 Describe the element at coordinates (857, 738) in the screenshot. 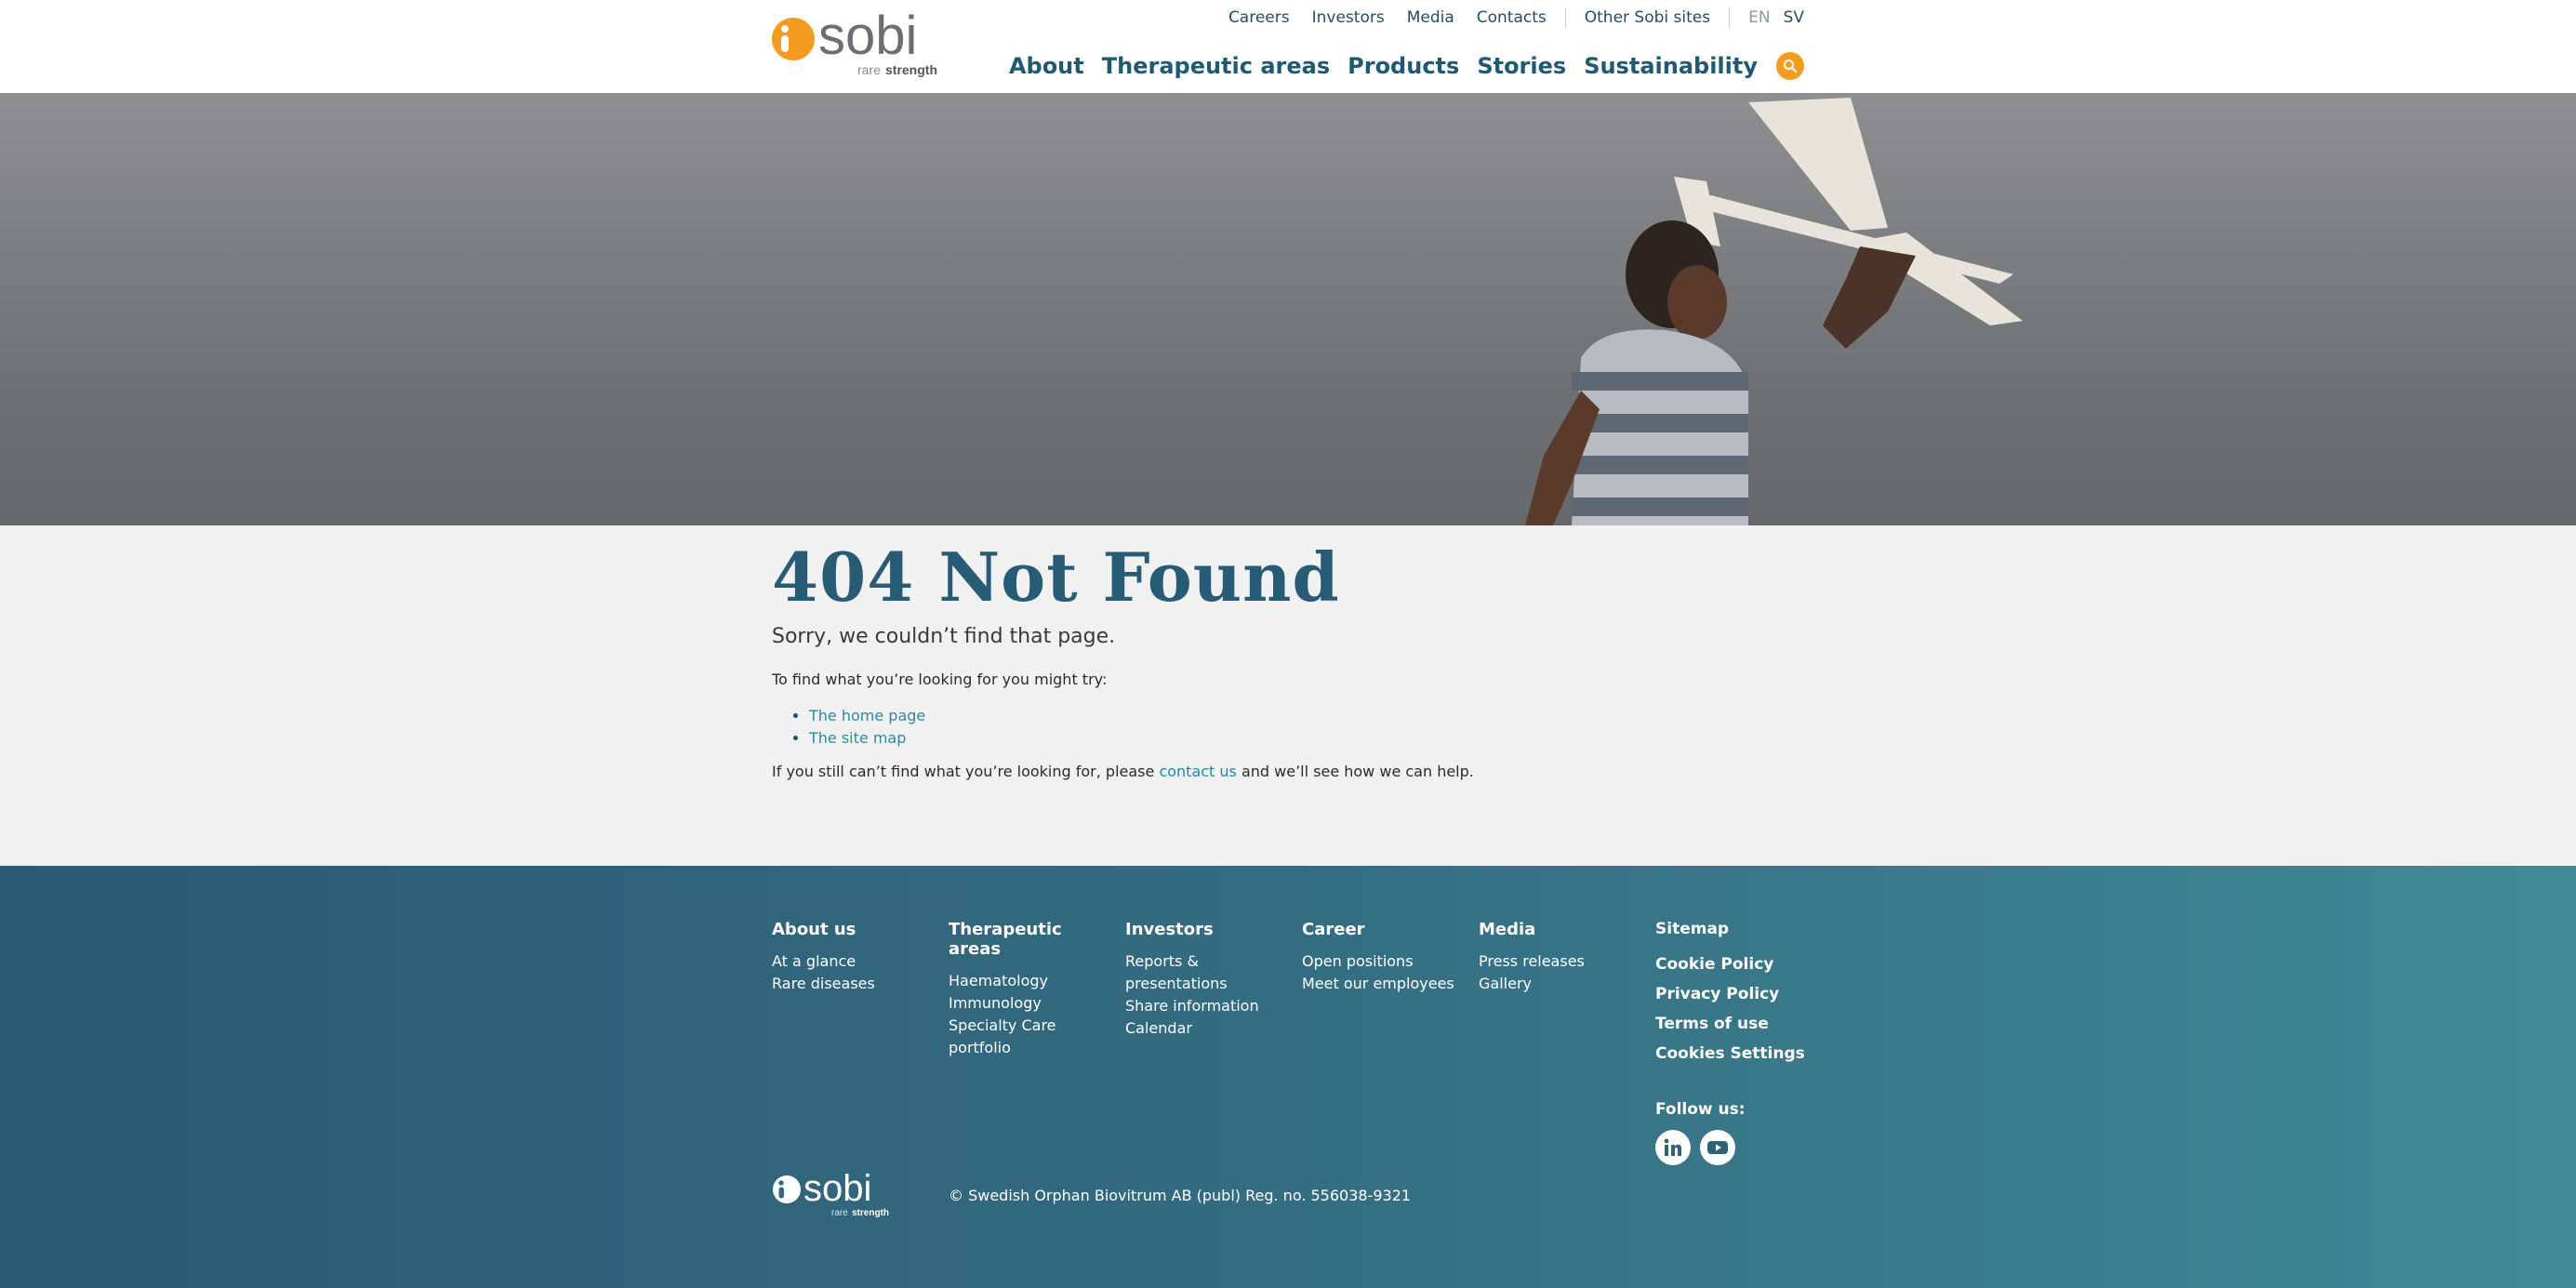

I see `site-map-link: The site map` at that location.